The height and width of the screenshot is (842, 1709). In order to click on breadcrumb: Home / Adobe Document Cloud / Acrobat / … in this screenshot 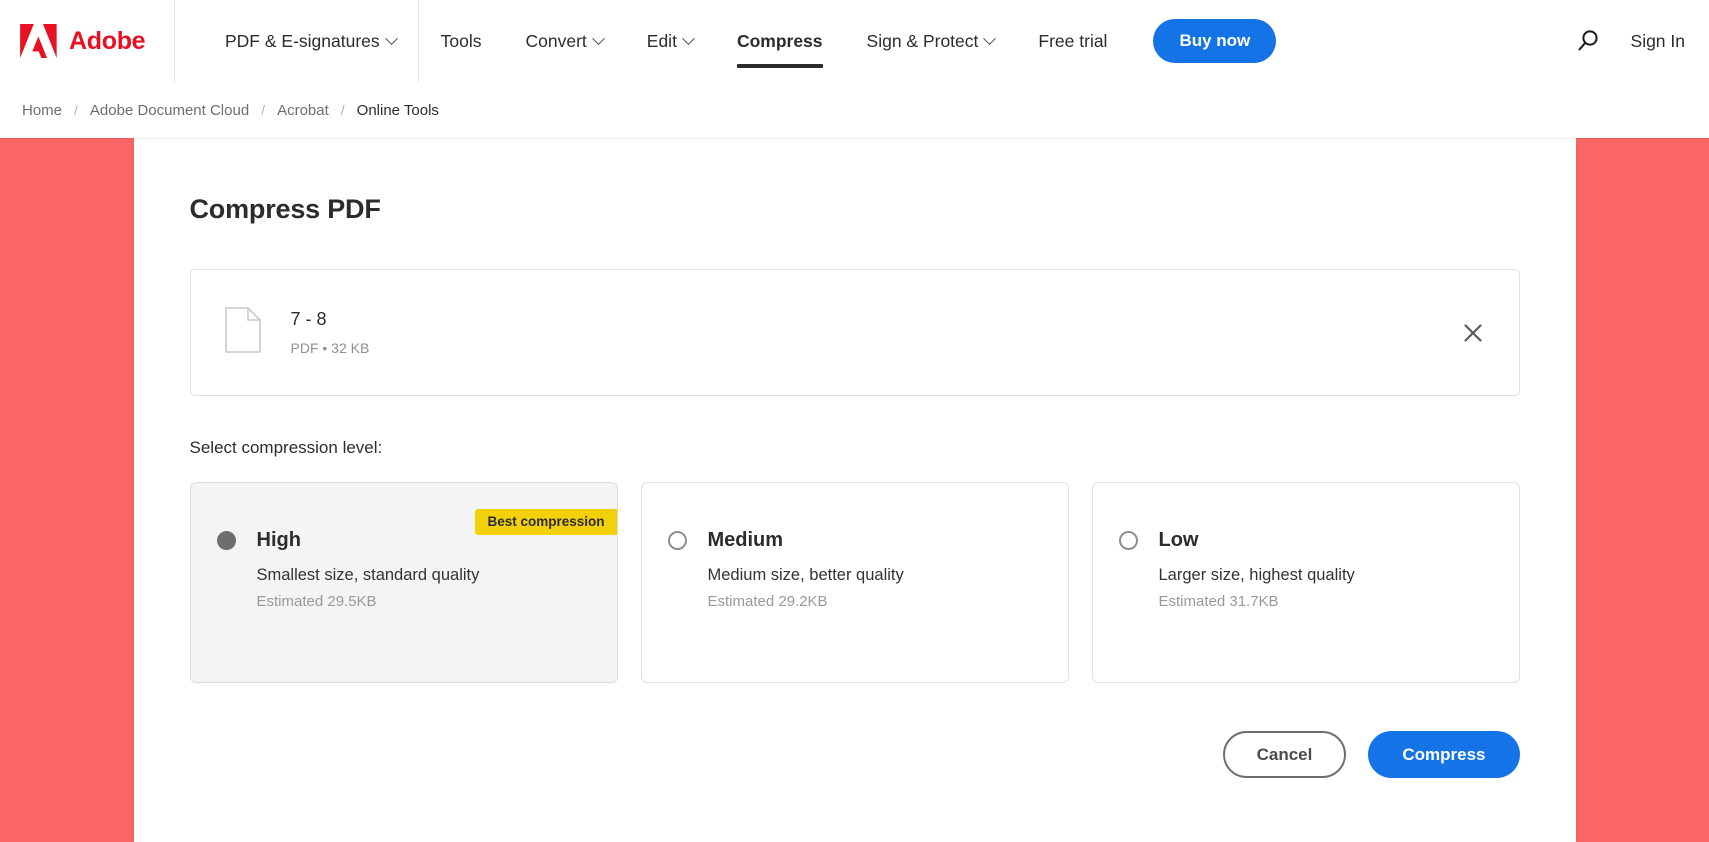, I will do `click(854, 110)`.